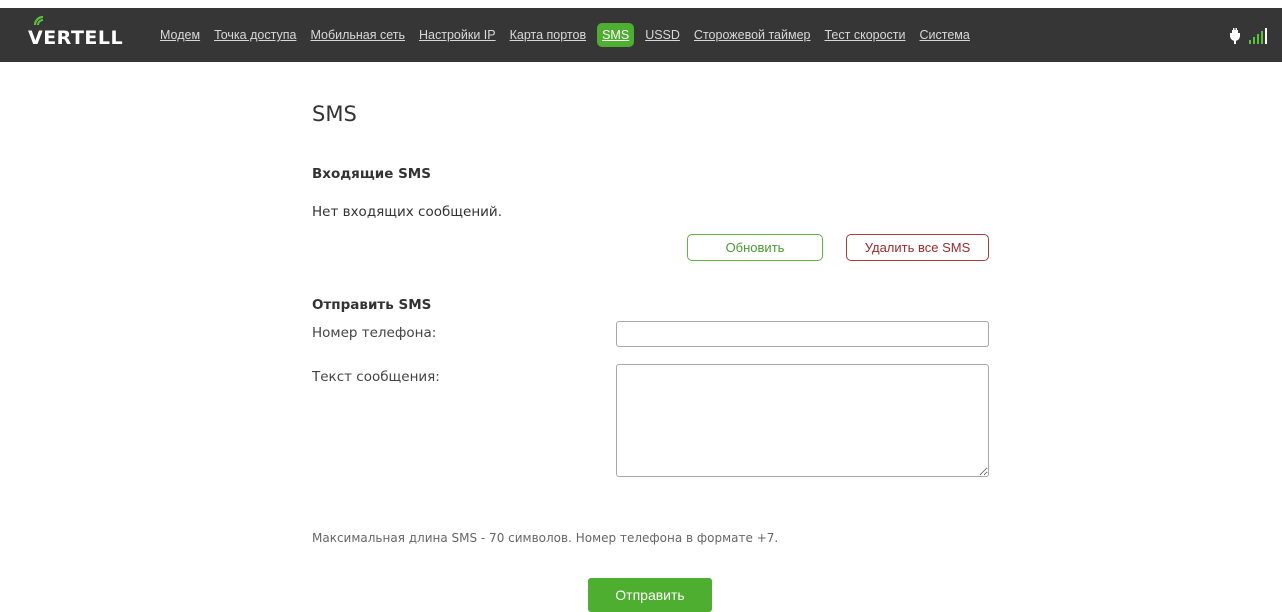 This screenshot has width=1282, height=612. I want to click on signal-strength-icon, so click(1258, 36).